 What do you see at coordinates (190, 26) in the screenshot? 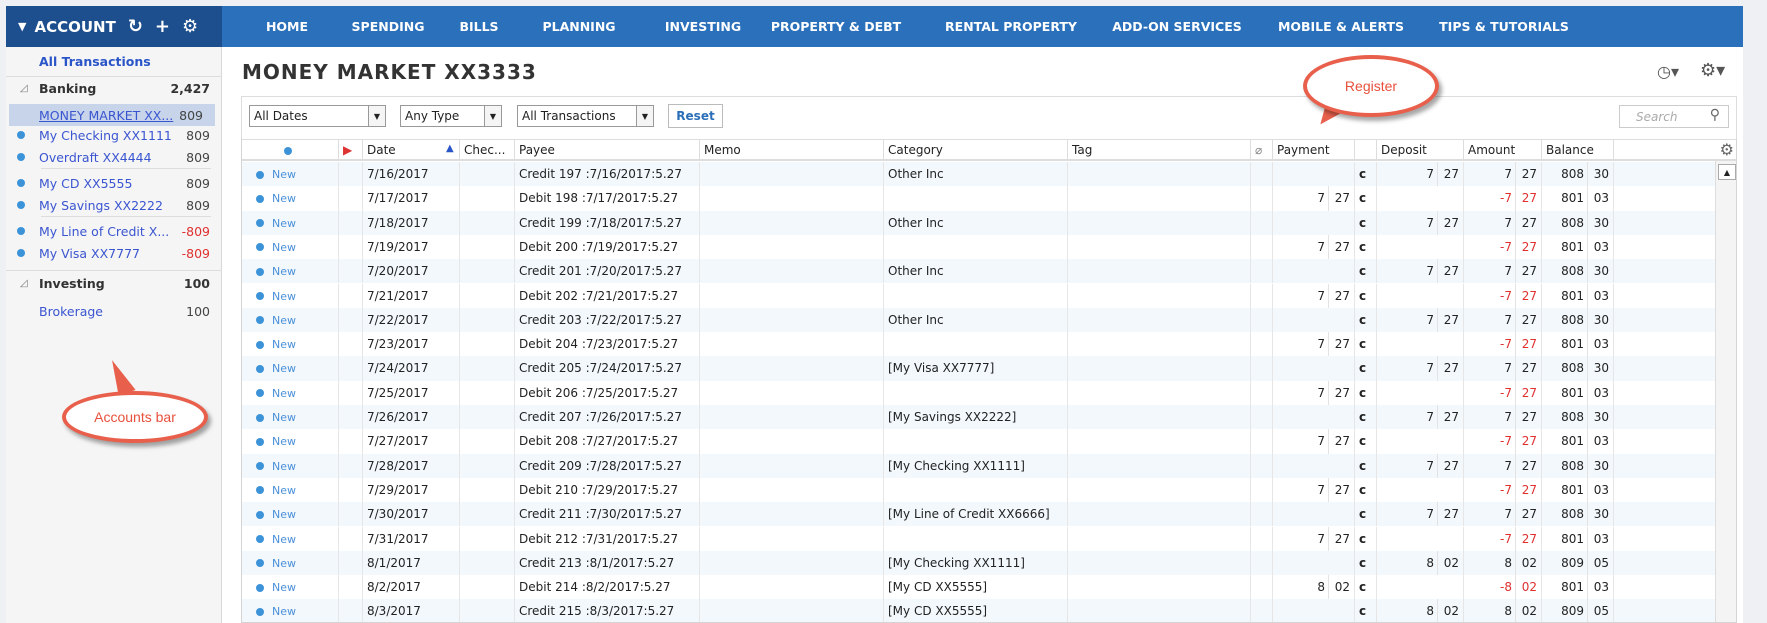
I see `gear-icon: ⚙` at bounding box center [190, 26].